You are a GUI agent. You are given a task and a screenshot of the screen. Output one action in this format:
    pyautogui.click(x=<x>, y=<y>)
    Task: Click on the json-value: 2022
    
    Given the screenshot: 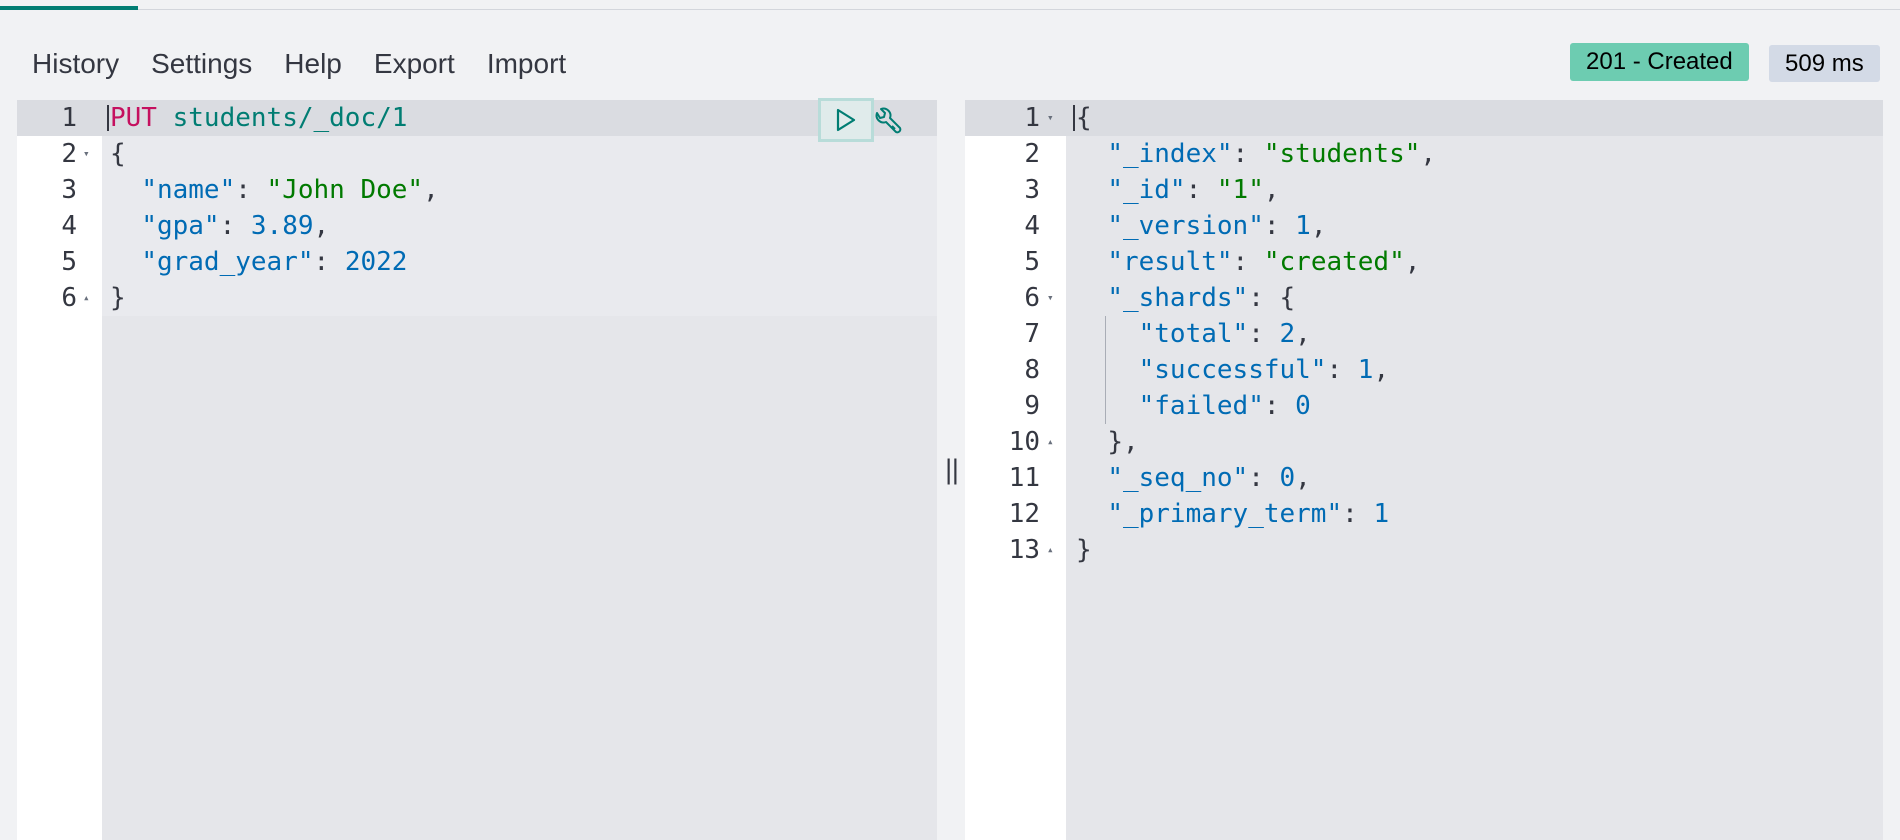 What is the action you would take?
    pyautogui.click(x=376, y=262)
    